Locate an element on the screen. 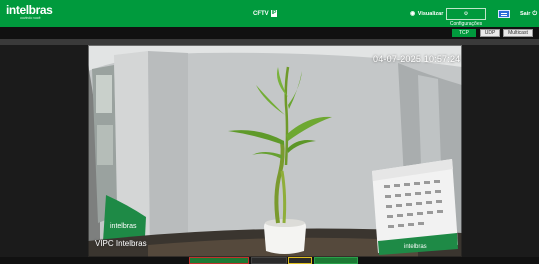 This screenshot has height=264, width=539. brand-tagline: ouvindo você is located at coordinates (30, 18).